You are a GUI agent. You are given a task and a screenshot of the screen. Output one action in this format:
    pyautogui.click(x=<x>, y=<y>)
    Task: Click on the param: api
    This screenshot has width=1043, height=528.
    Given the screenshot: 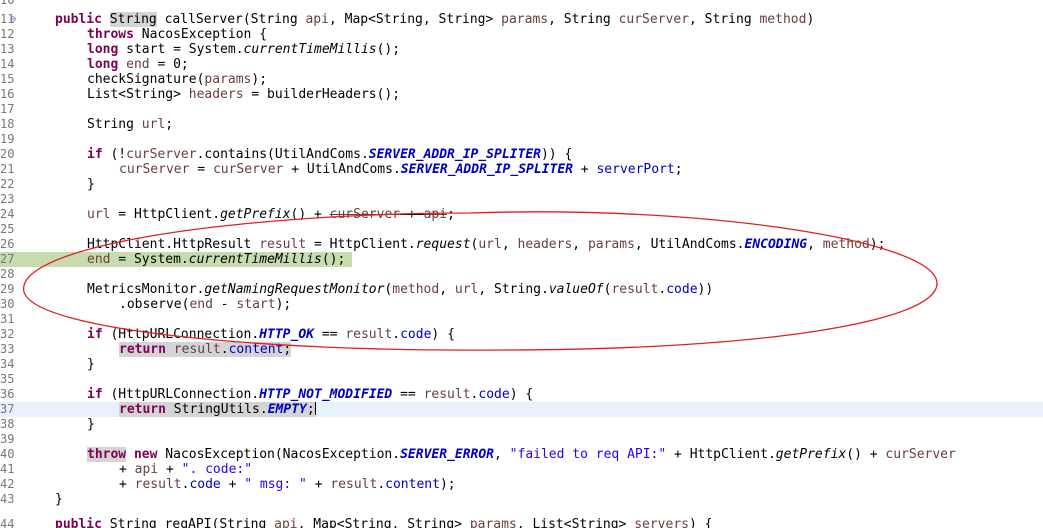 What is the action you would take?
    pyautogui.click(x=435, y=214)
    